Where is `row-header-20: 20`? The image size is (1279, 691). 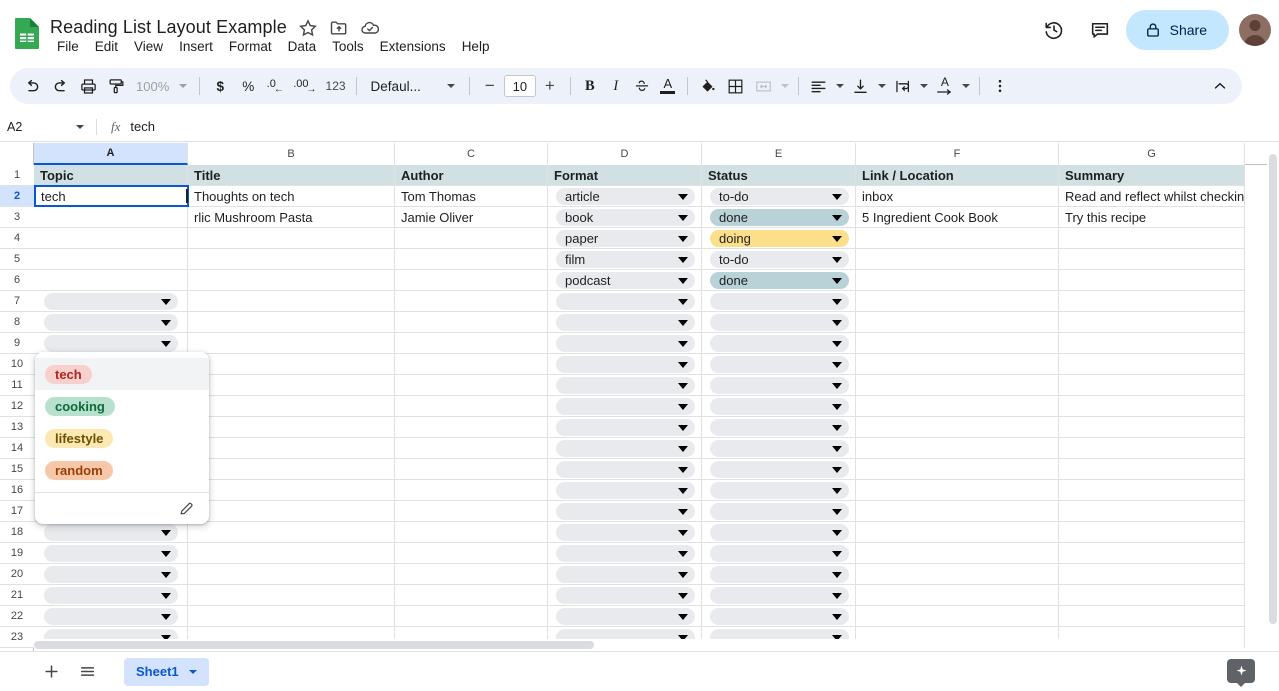 row-header-20: 20 is located at coordinates (17, 574).